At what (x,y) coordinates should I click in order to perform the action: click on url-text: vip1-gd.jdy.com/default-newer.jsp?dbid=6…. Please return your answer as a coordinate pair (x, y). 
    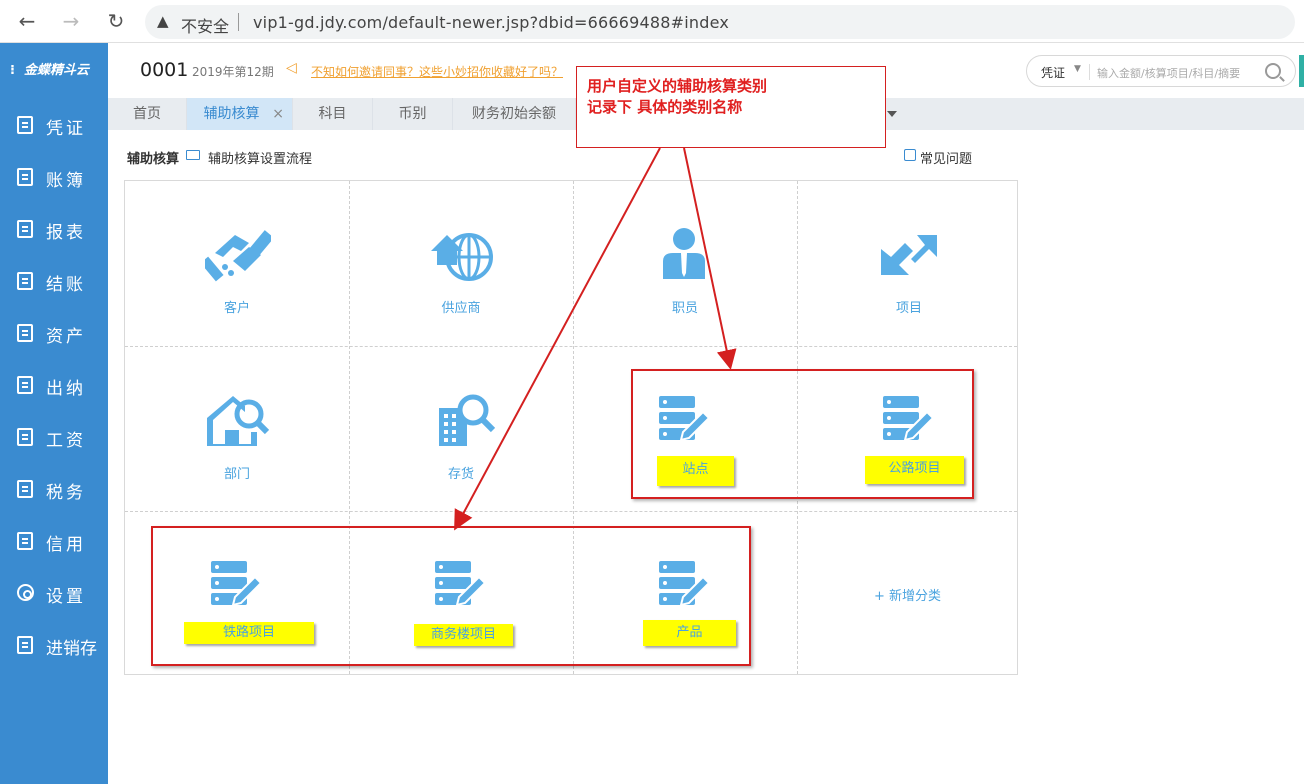
    Looking at the image, I should click on (491, 22).